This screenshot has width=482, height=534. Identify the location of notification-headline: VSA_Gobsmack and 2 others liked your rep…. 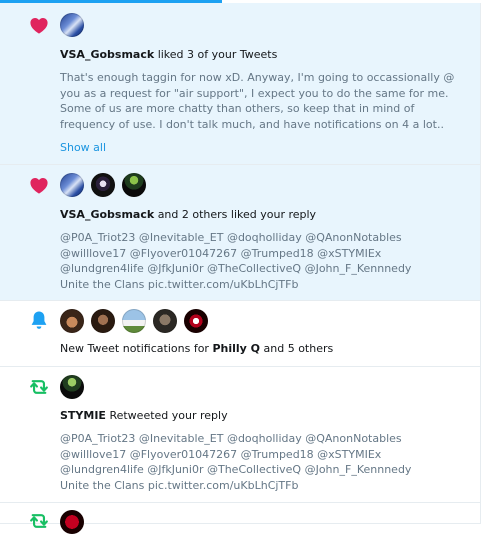
(188, 214).